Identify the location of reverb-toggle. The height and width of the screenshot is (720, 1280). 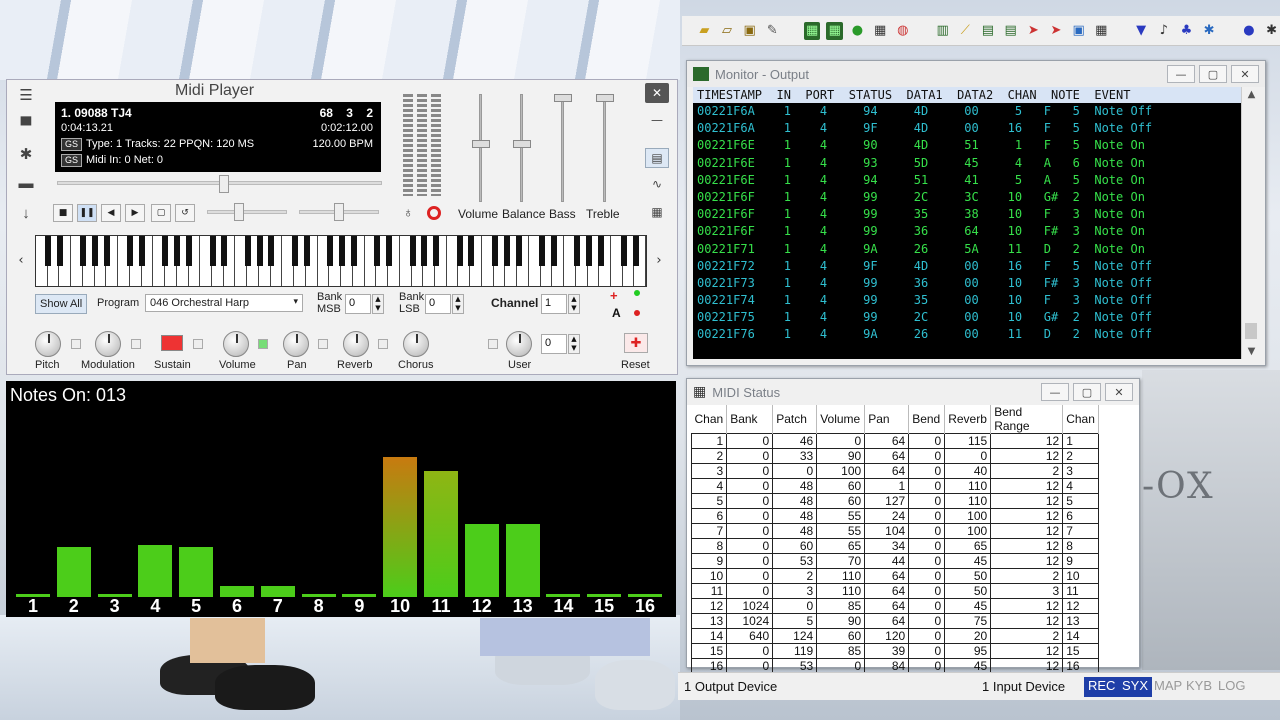
(383, 344).